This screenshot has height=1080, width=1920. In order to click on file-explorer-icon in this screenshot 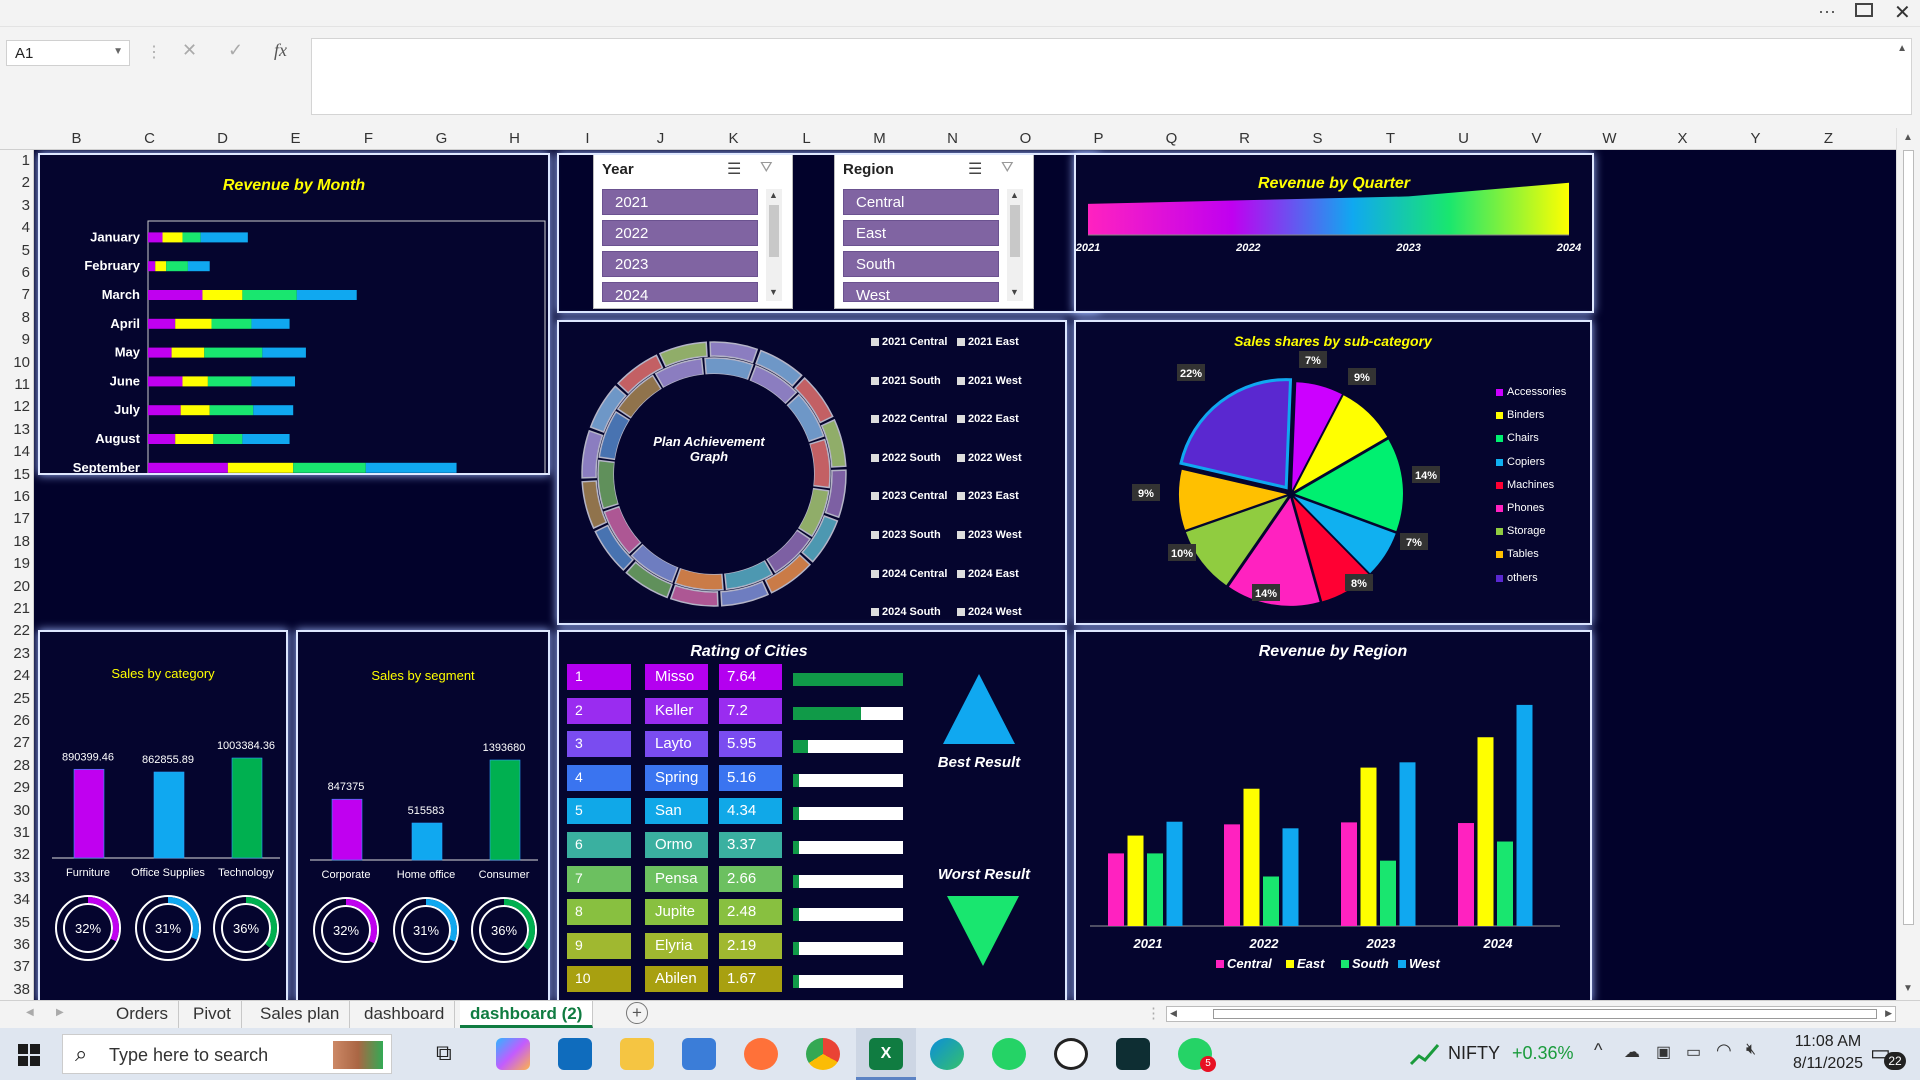, I will do `click(637, 1054)`.